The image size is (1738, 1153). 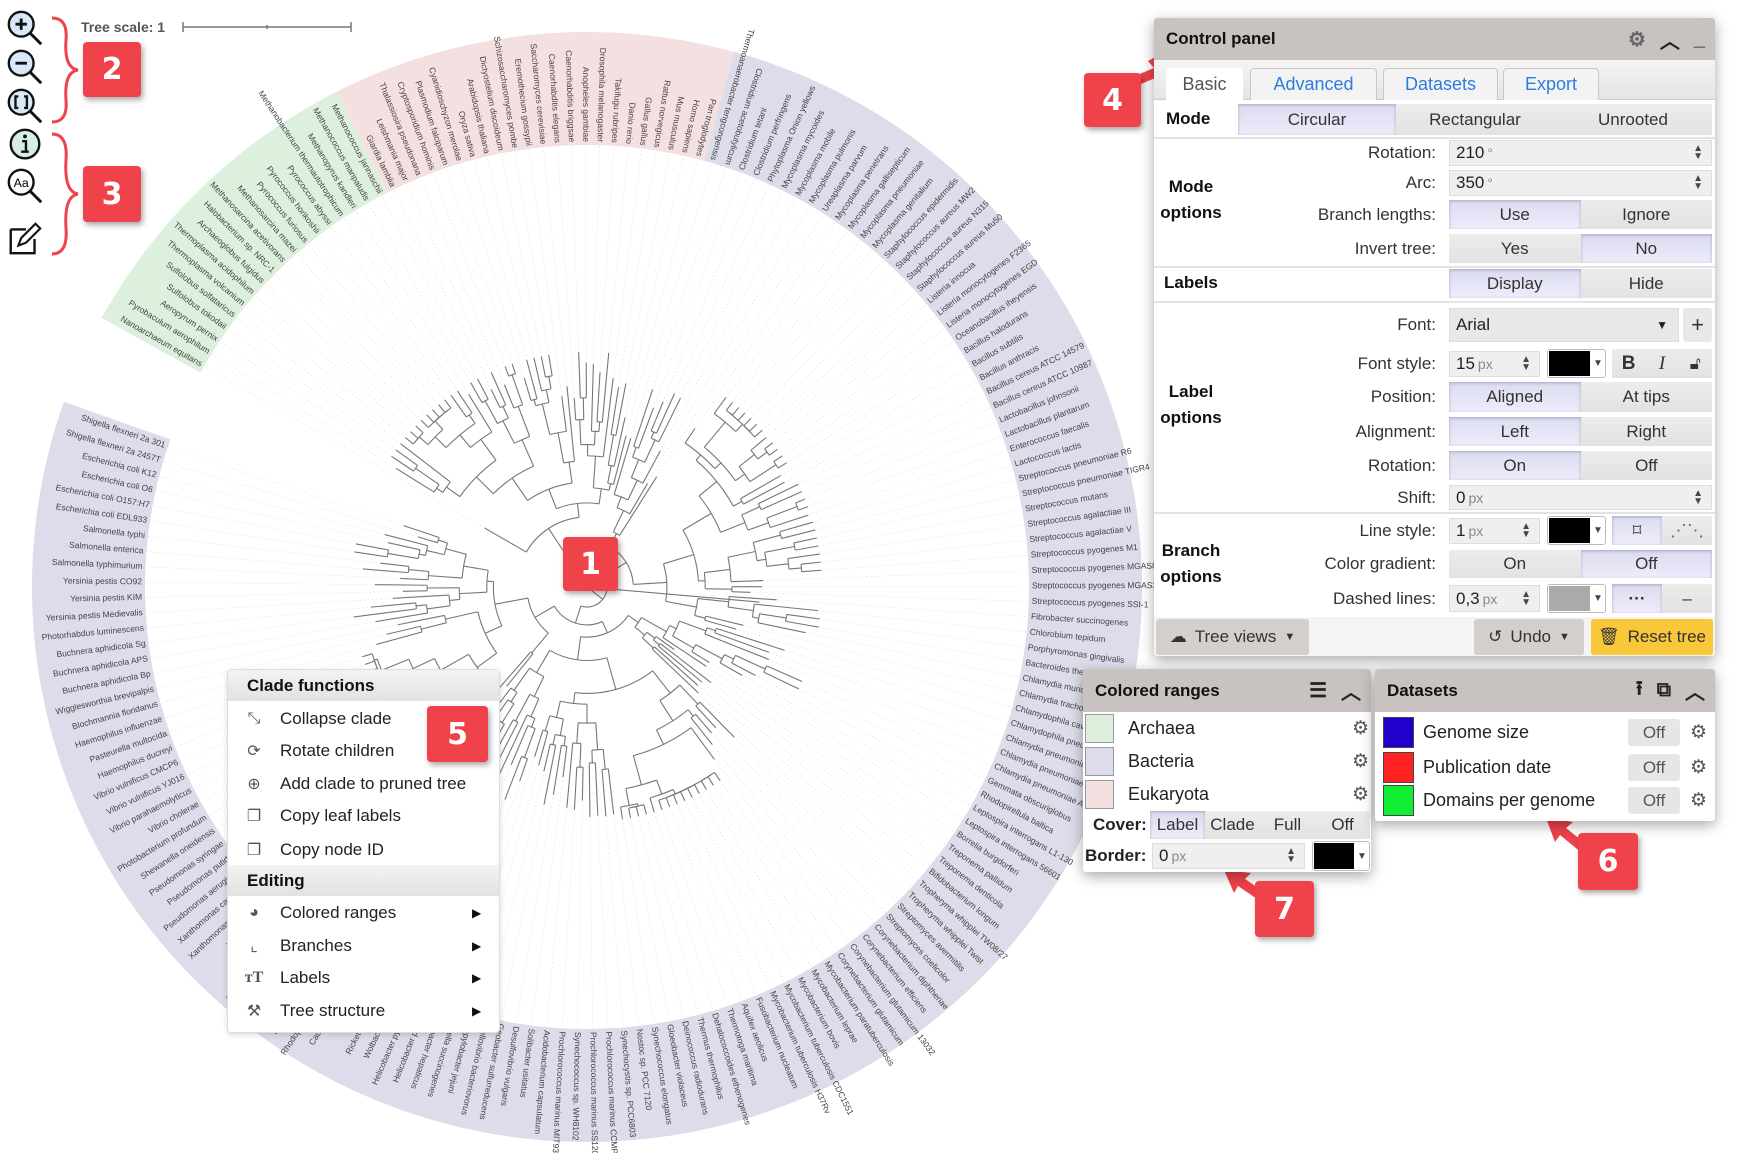 What do you see at coordinates (25, 186) in the screenshot?
I see `label-search-icon: Aa` at bounding box center [25, 186].